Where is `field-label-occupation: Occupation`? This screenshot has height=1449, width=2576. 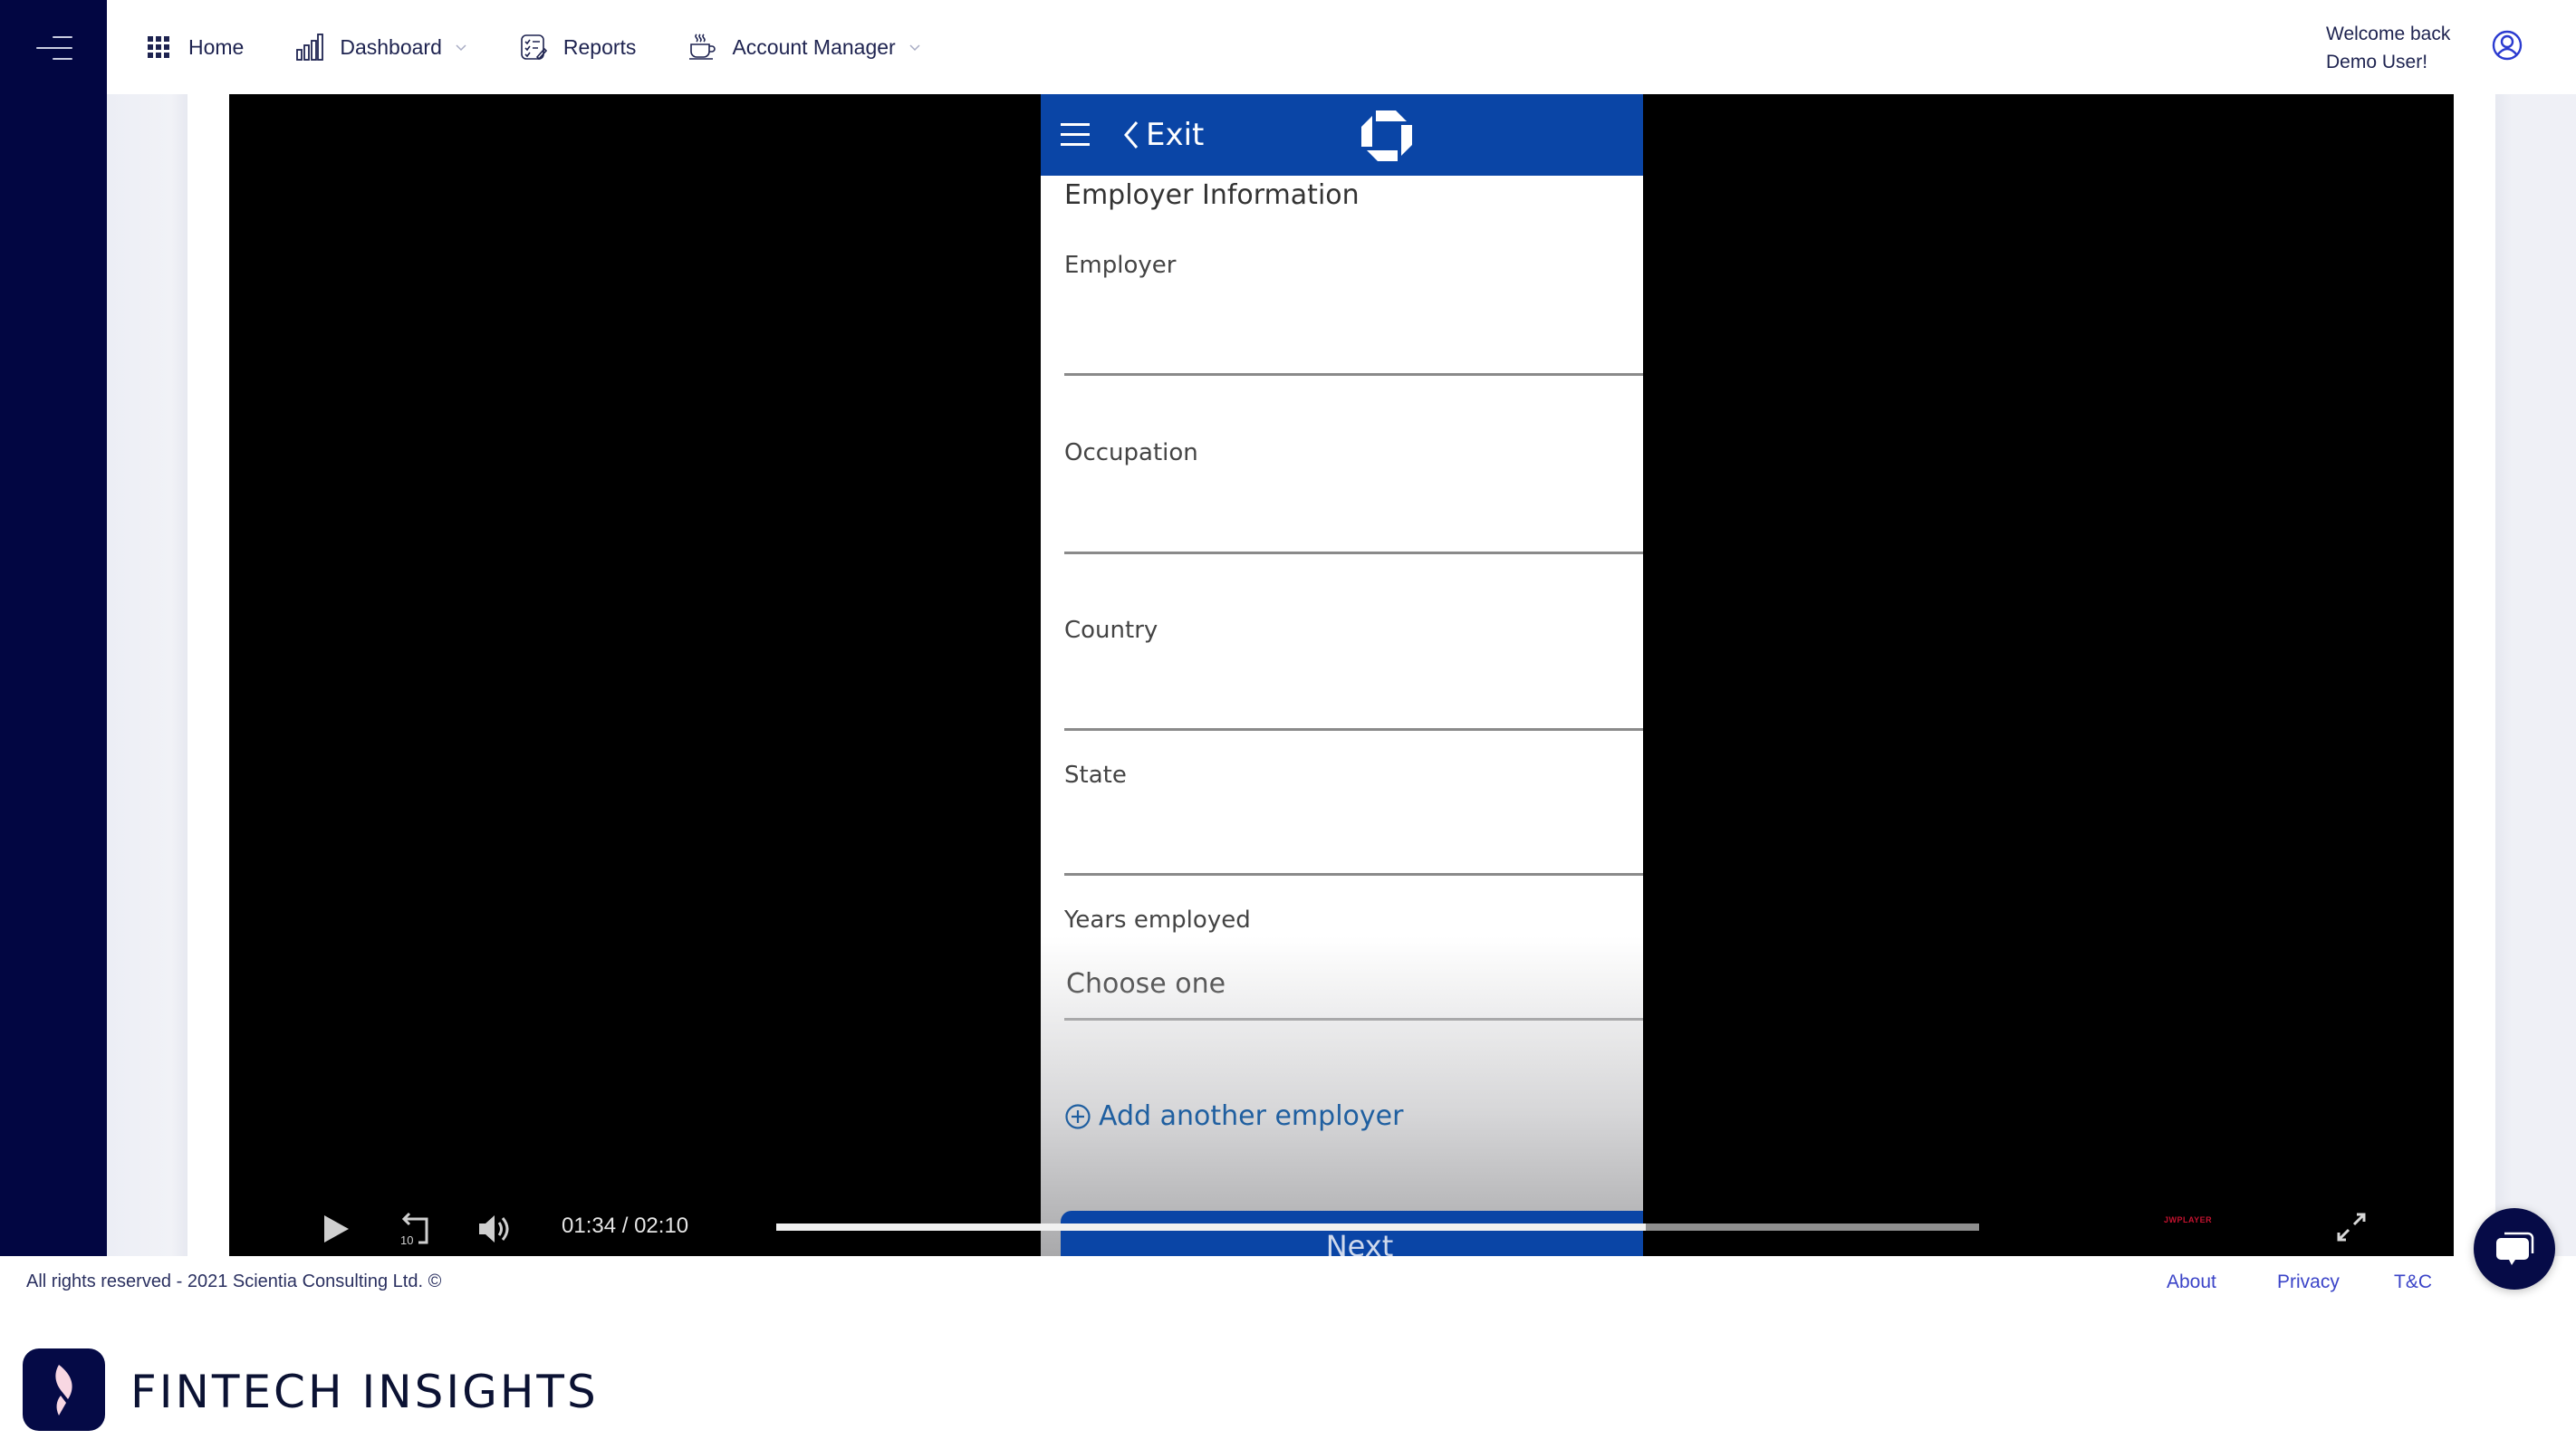
field-label-occupation: Occupation is located at coordinates (1131, 452).